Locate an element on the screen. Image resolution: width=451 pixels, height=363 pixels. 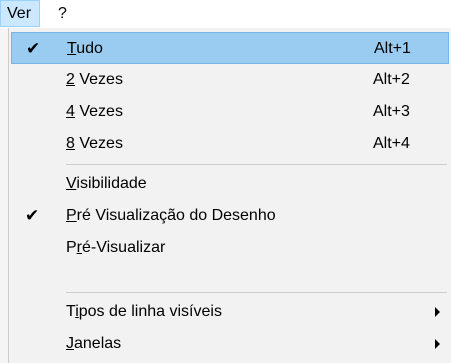
menu-item-janelas: Janelas is located at coordinates (230, 344).